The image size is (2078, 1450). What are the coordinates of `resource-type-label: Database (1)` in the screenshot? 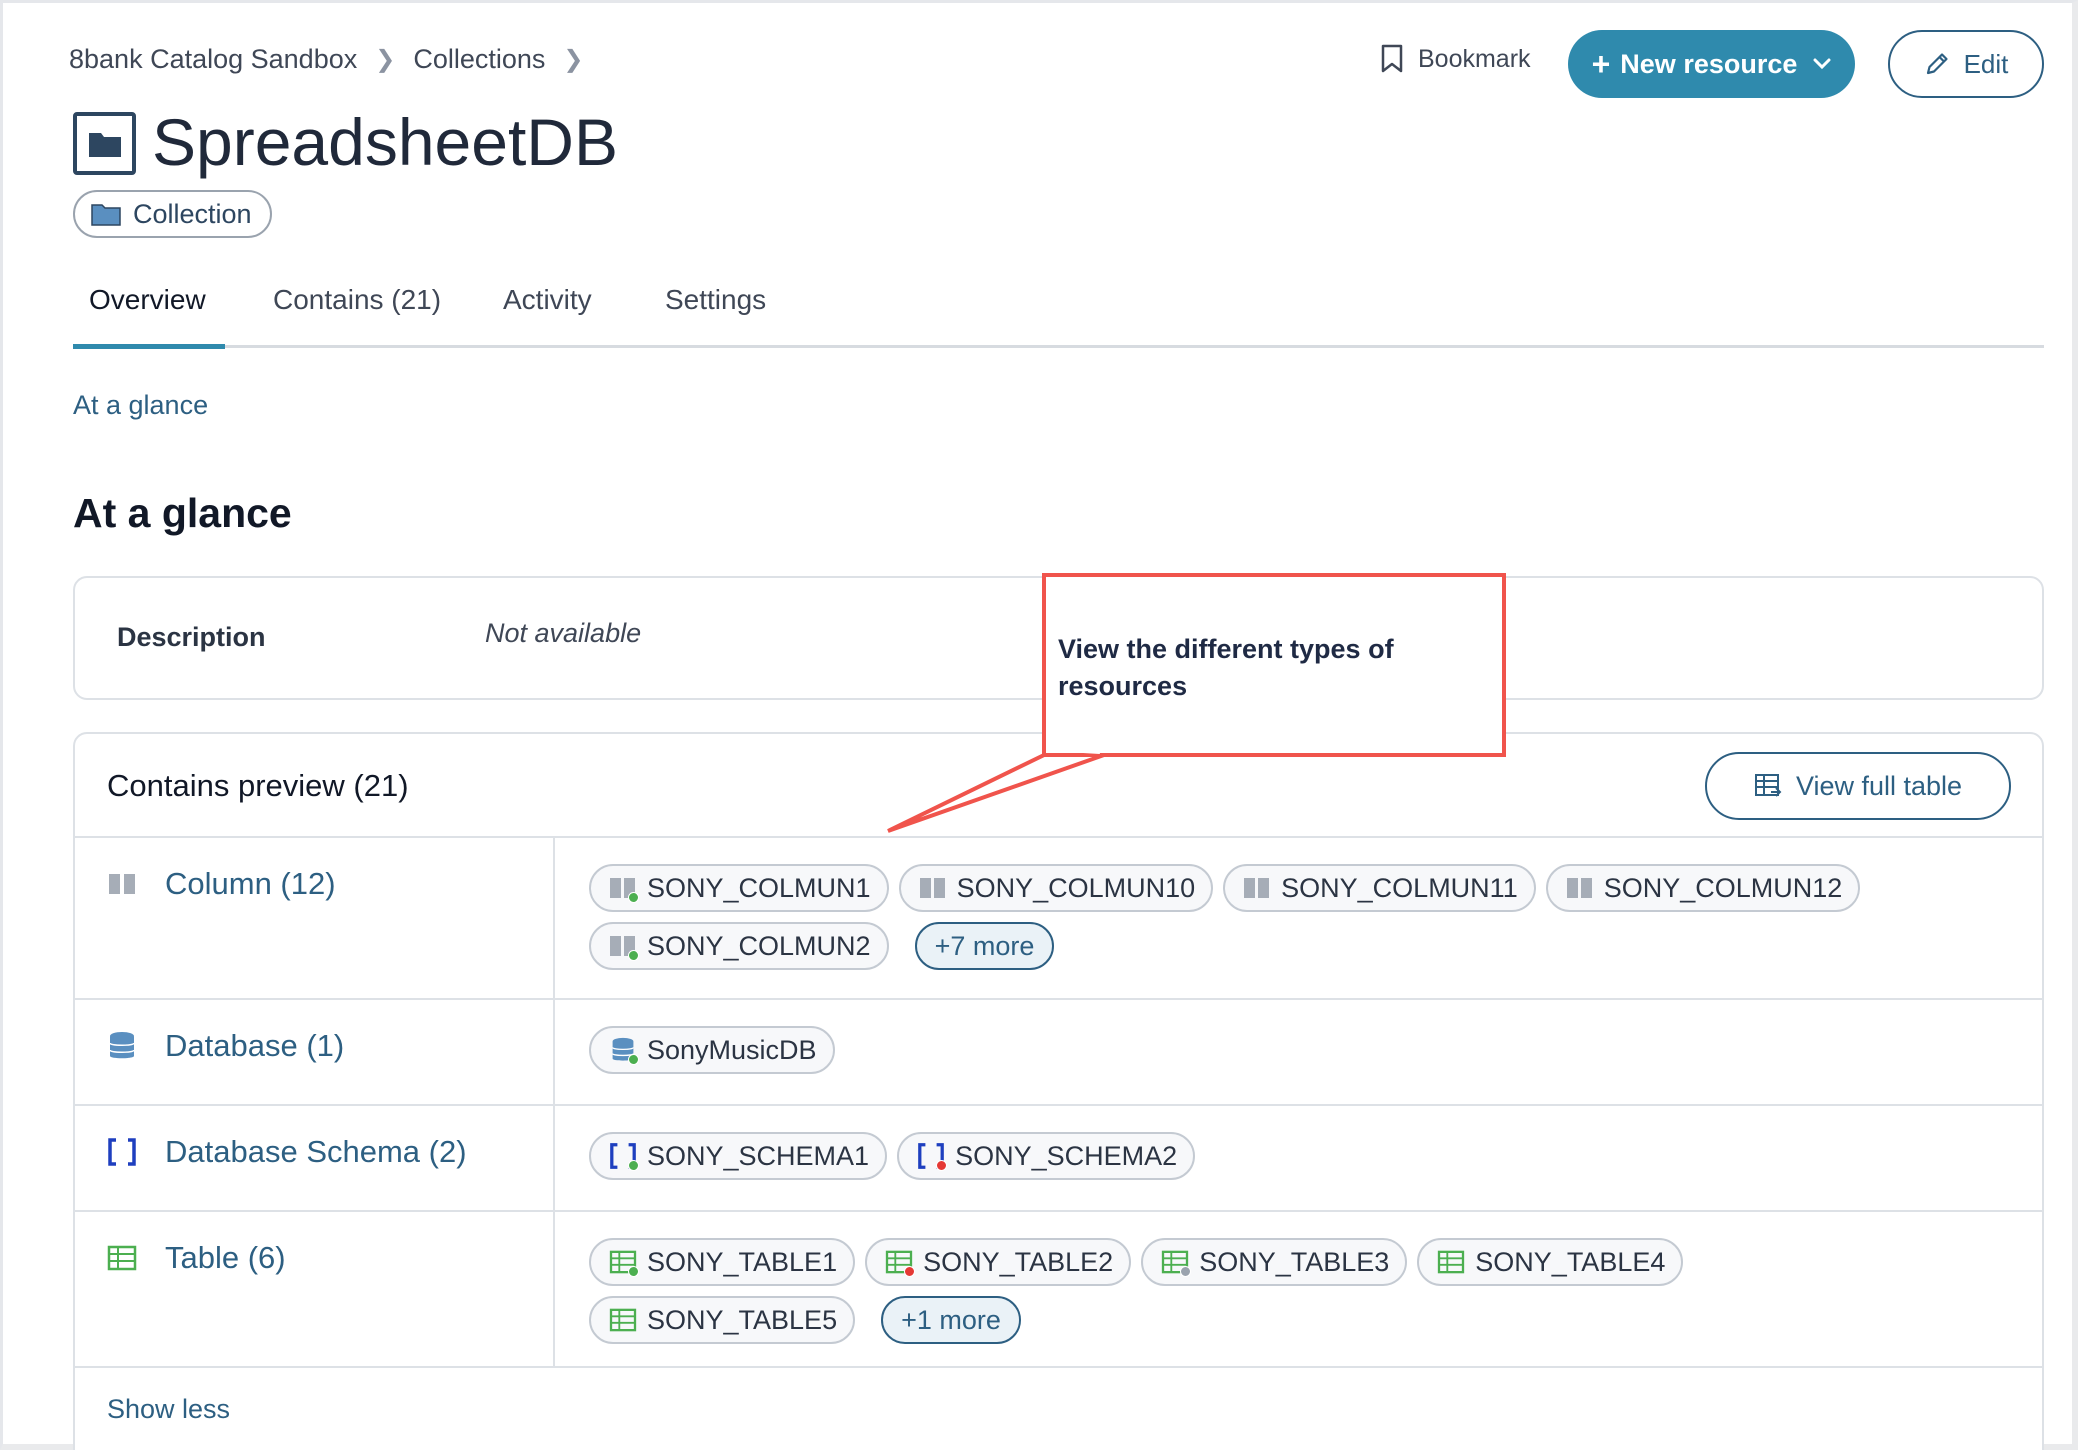 It's located at (255, 1045).